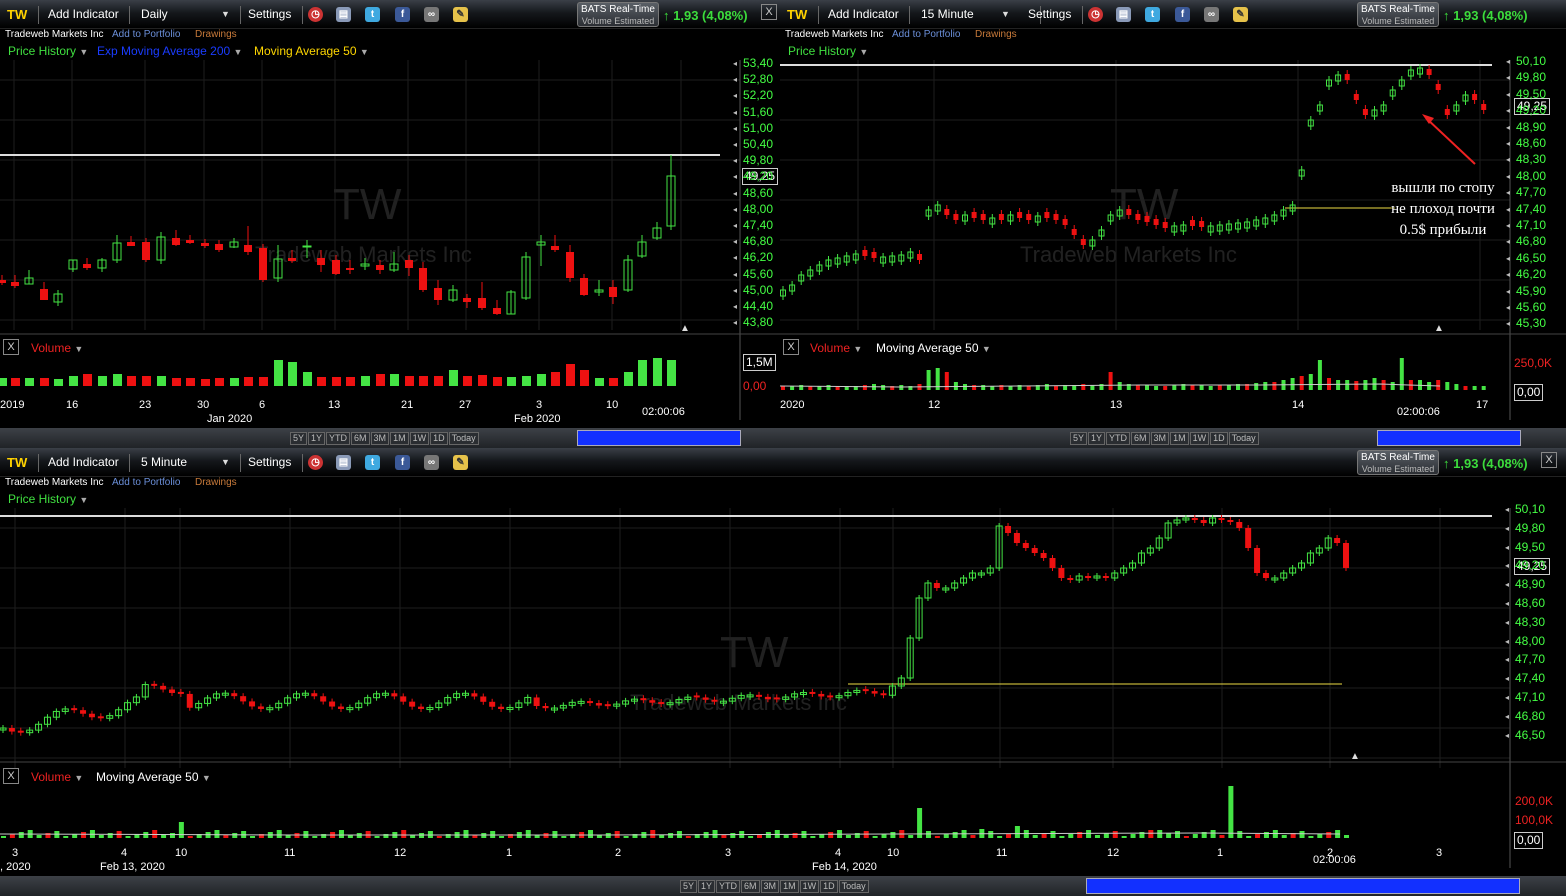 Image resolution: width=1566 pixels, height=896 pixels. What do you see at coordinates (184, 14) in the screenshot?
I see `interval-select: Daily ▼` at bounding box center [184, 14].